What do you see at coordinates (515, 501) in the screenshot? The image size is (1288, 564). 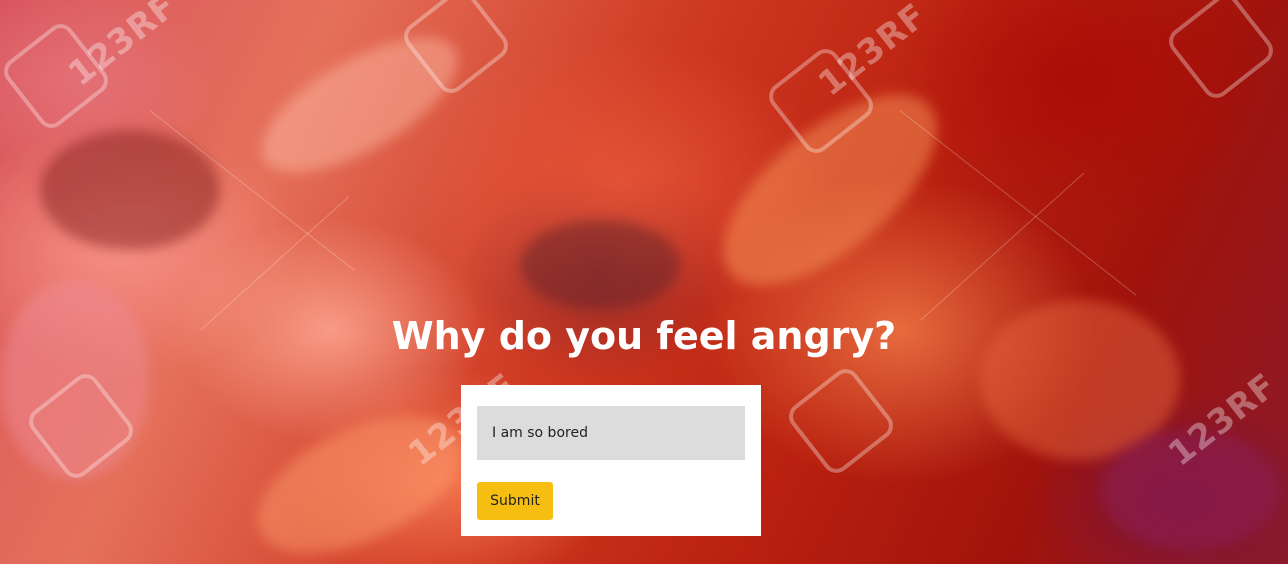 I see `submit-button: Submit` at bounding box center [515, 501].